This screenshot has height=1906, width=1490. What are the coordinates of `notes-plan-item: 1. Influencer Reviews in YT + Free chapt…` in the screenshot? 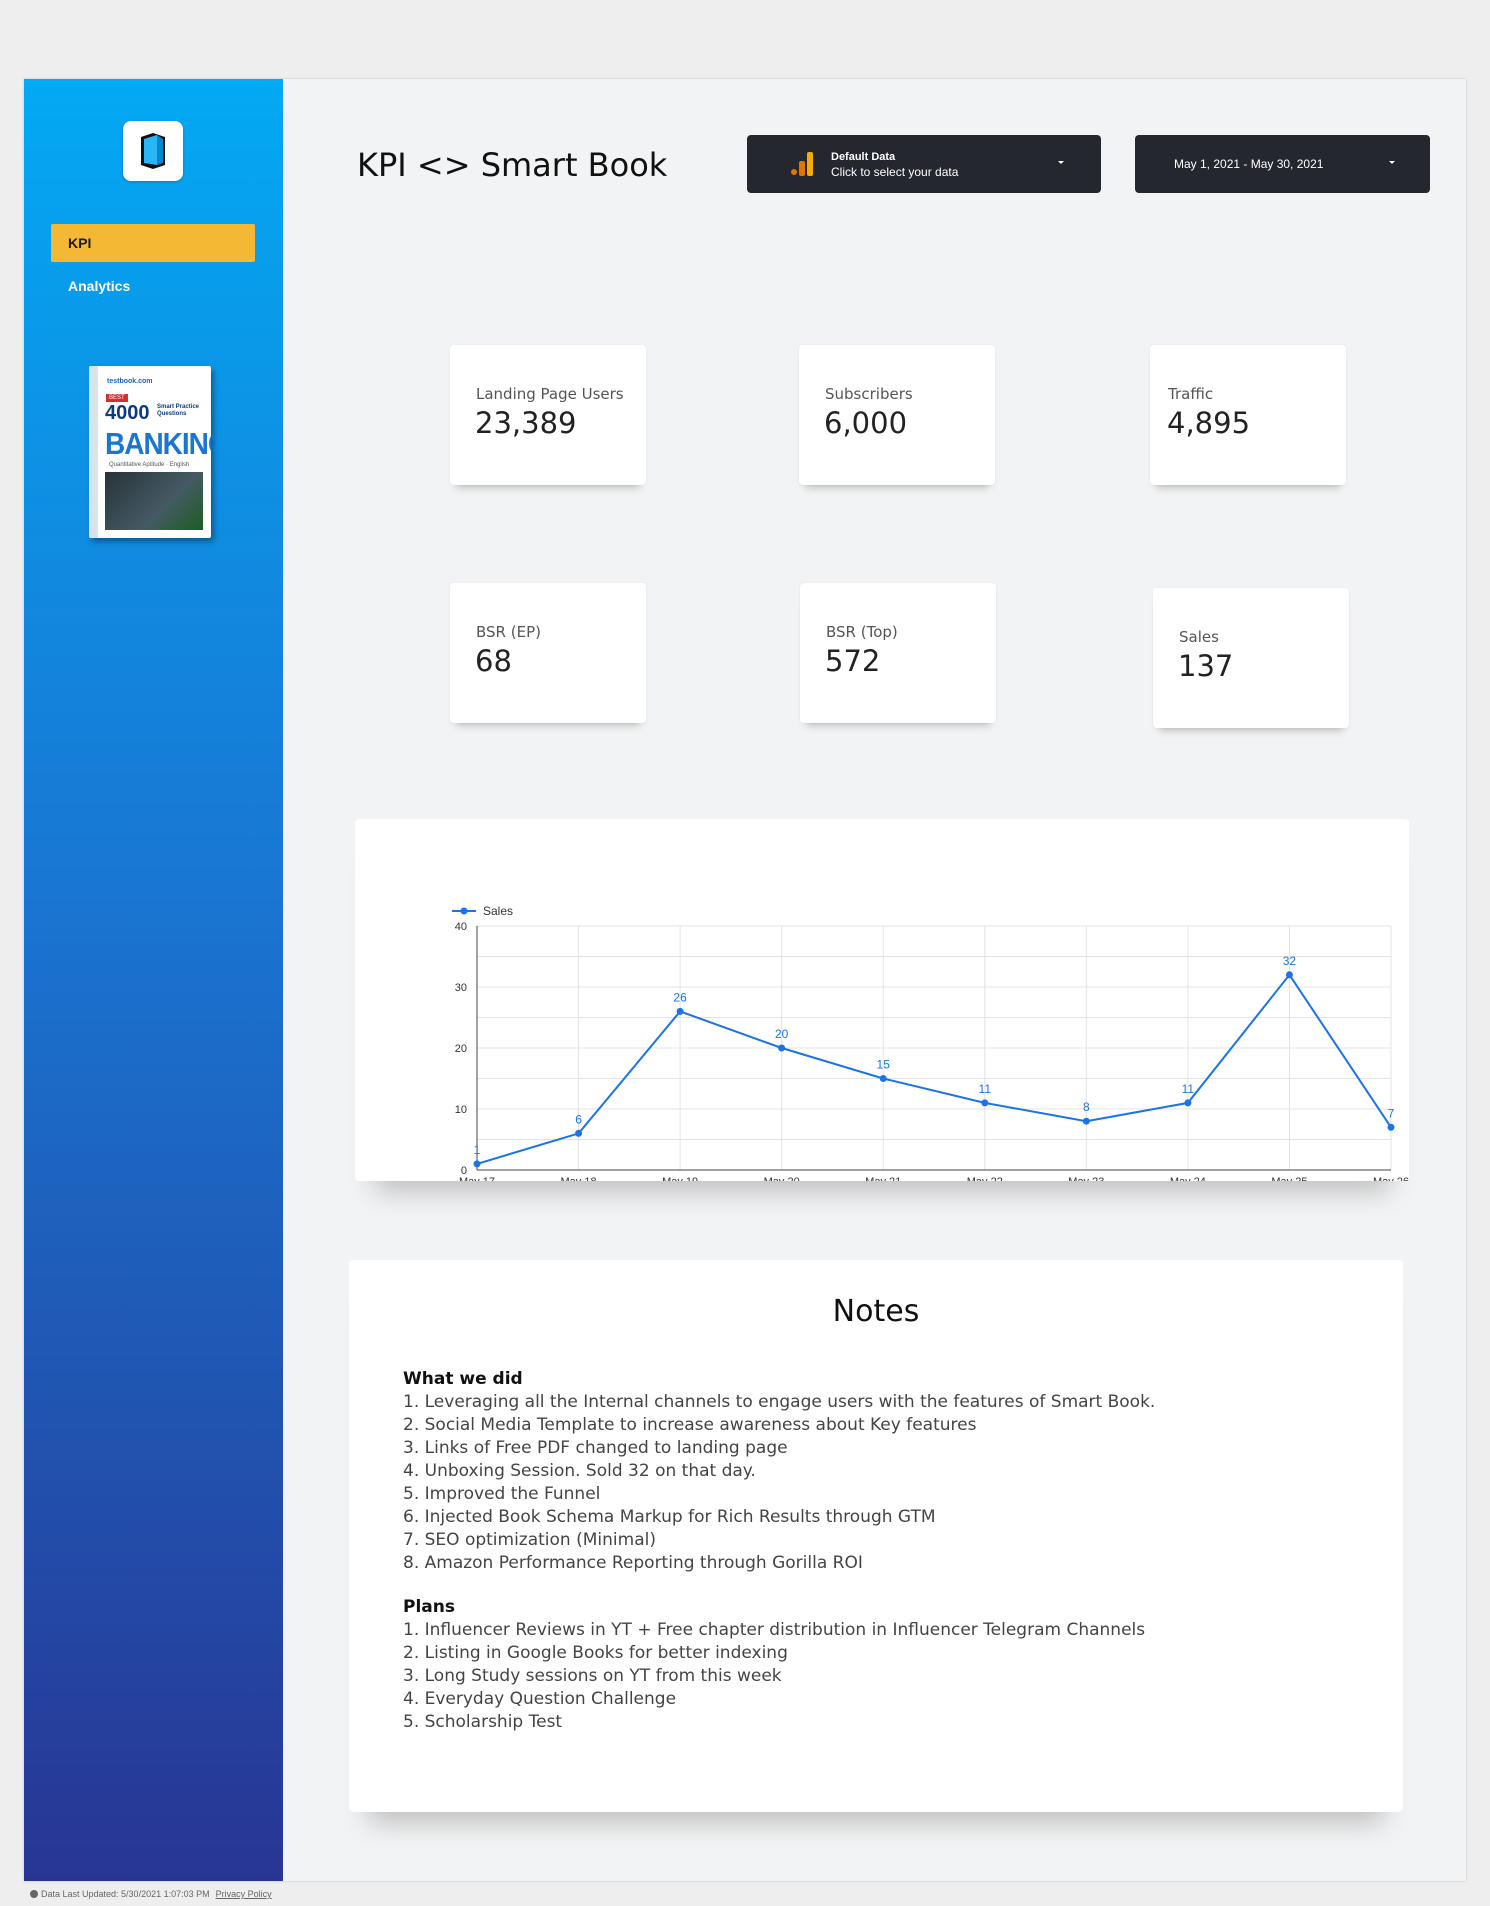 It's located at (774, 1630).